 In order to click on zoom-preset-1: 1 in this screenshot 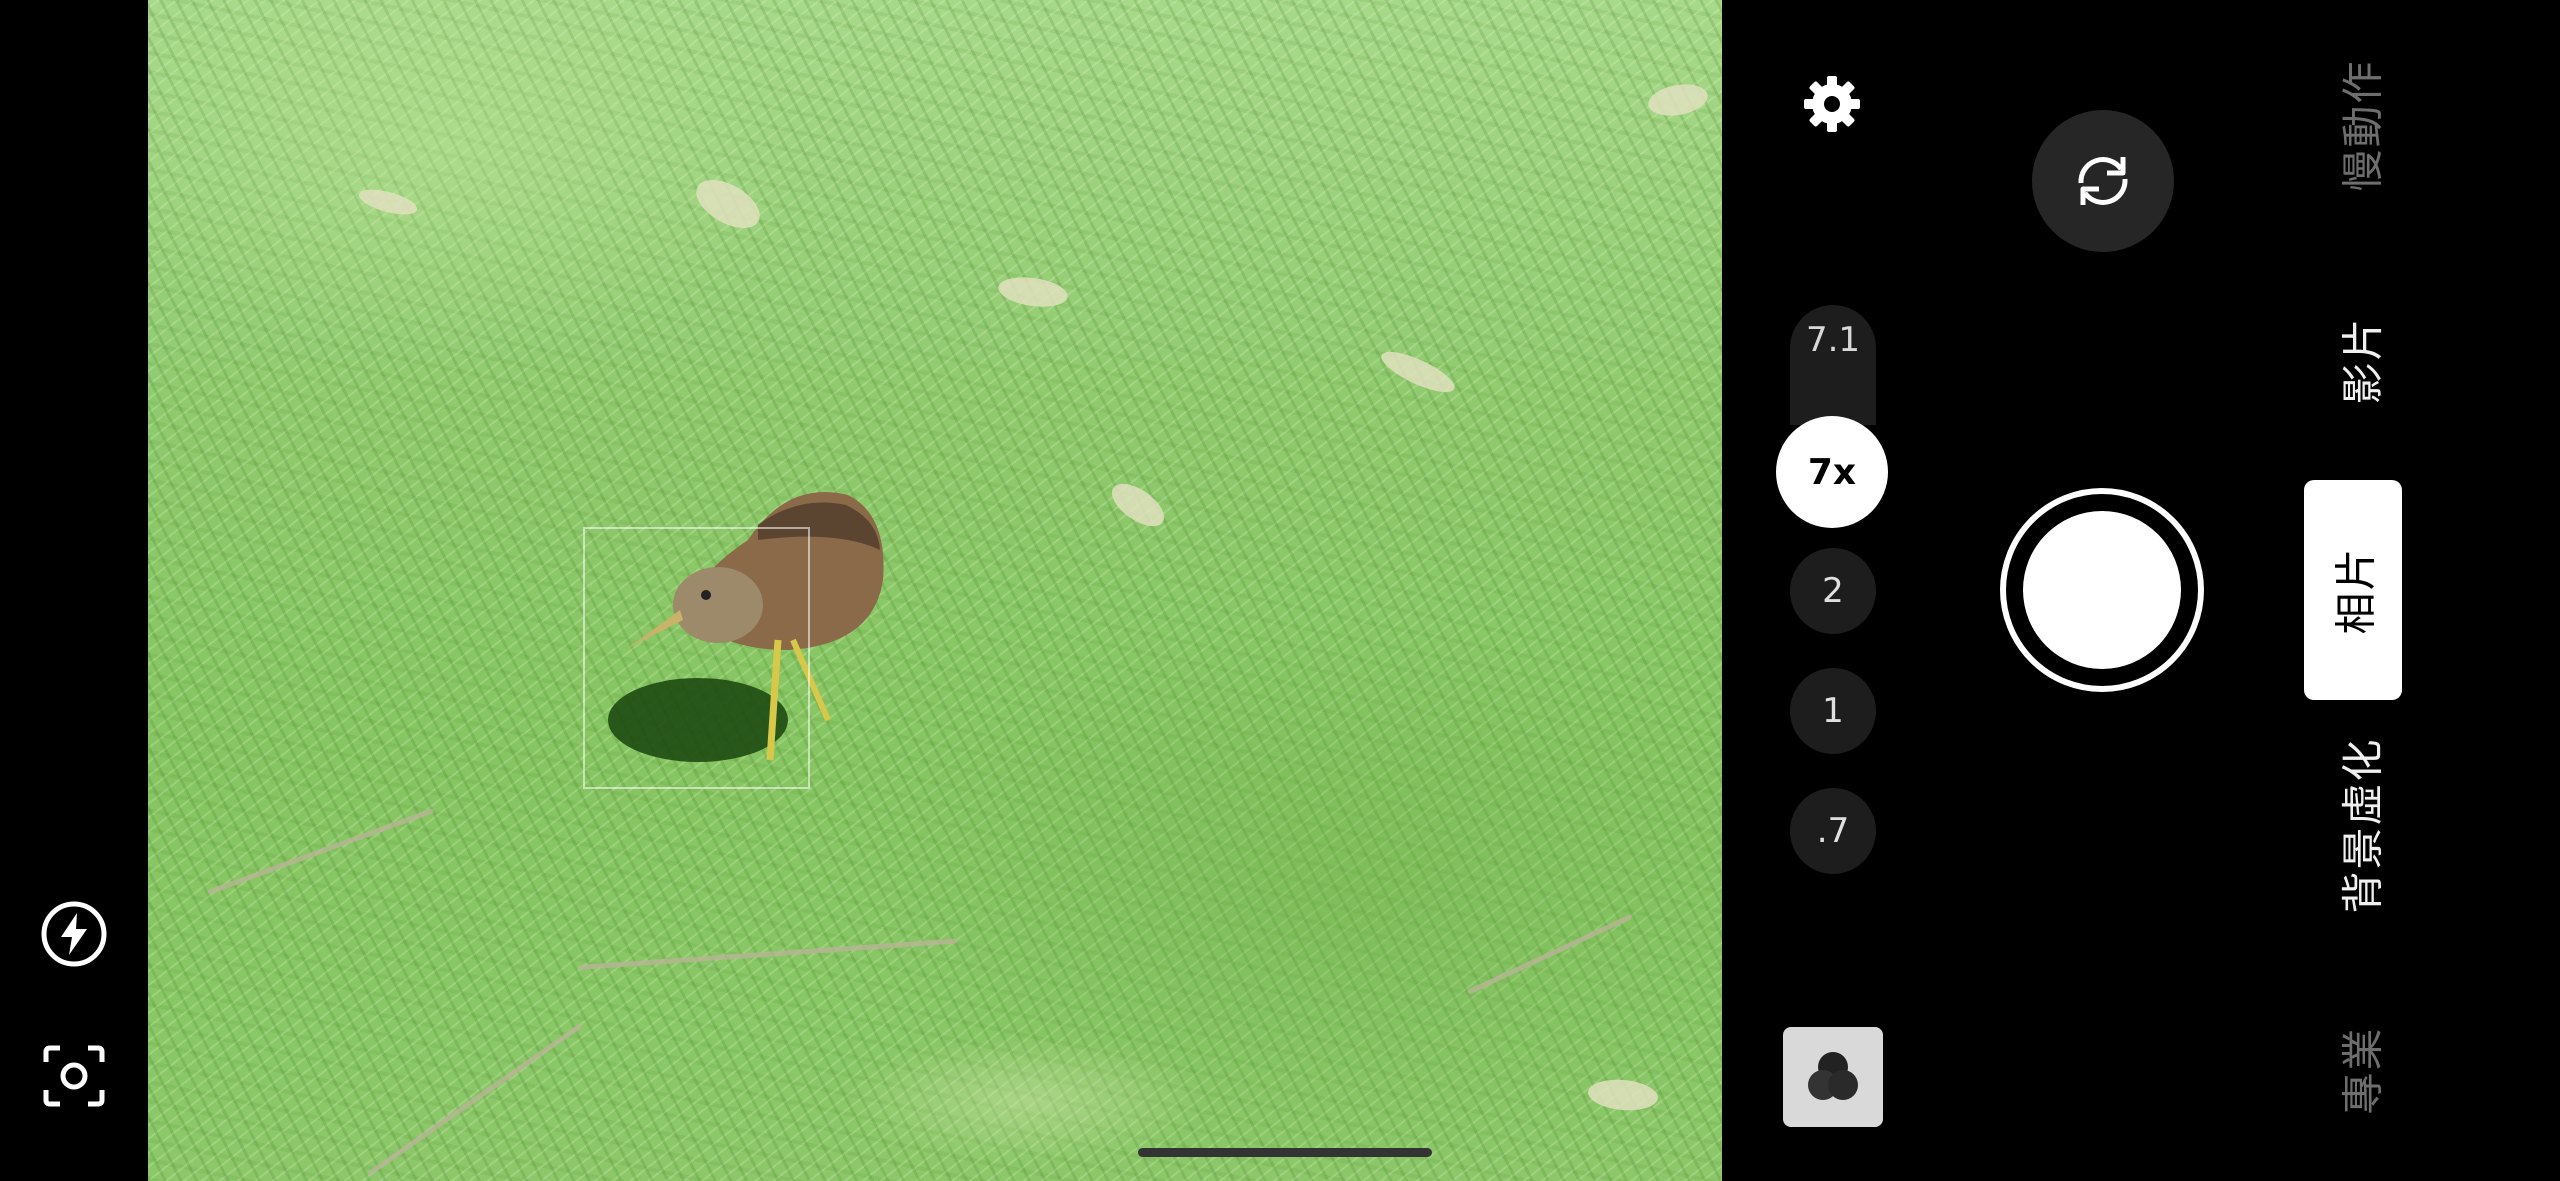, I will do `click(1833, 711)`.